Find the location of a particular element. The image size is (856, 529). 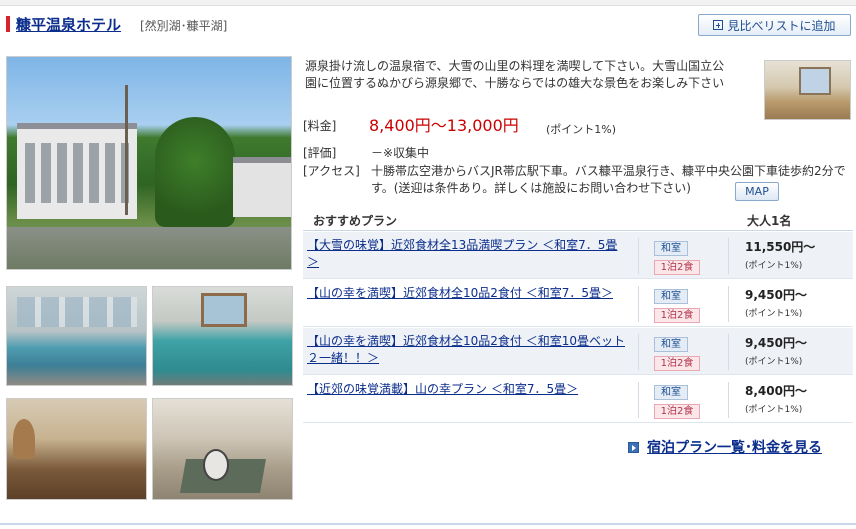

all-plans-link-text: 宿泊プラン一覧･料金を見る is located at coordinates (734, 448).